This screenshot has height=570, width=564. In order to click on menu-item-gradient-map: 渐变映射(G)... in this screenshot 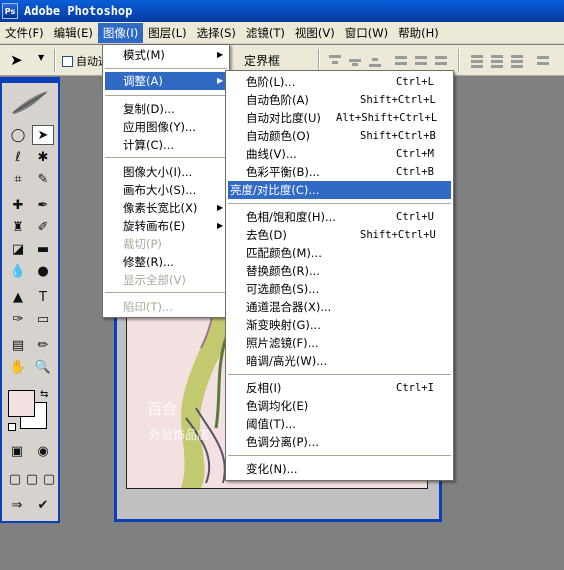, I will do `click(339, 325)`.